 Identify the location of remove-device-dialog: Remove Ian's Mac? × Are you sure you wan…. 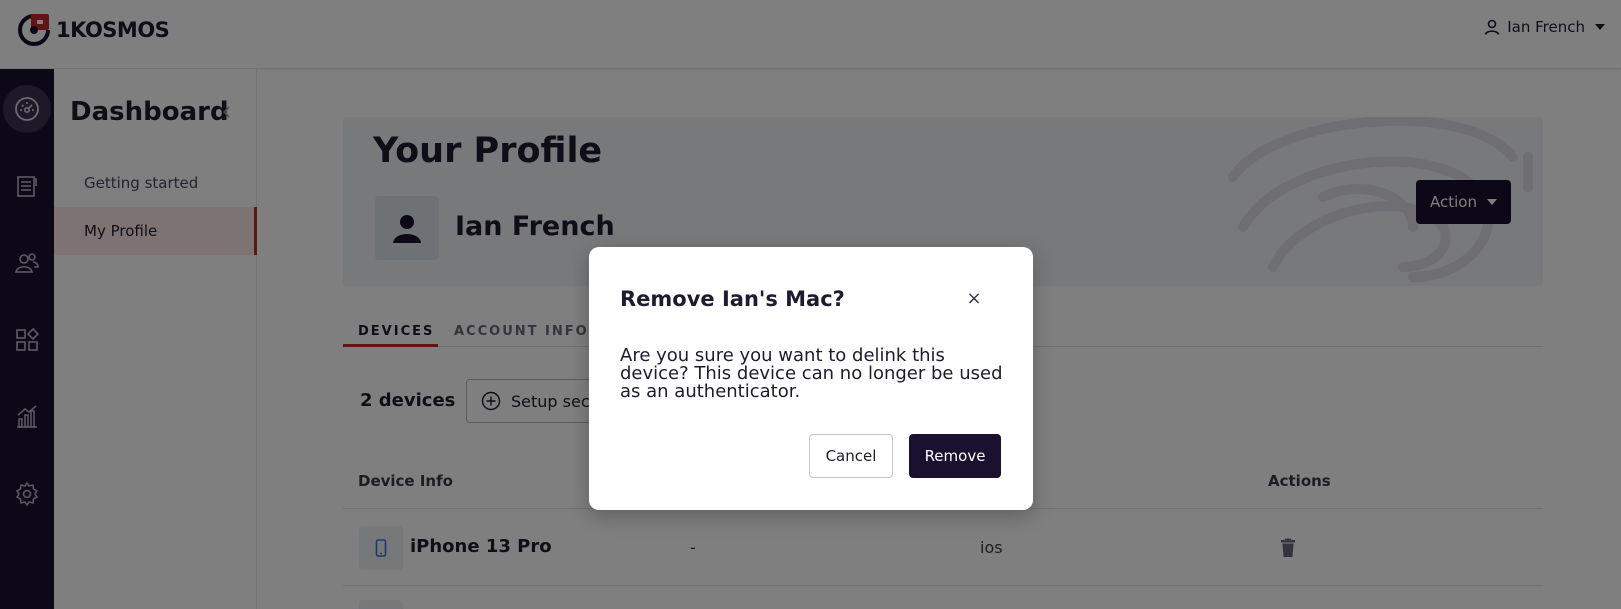
(811, 378).